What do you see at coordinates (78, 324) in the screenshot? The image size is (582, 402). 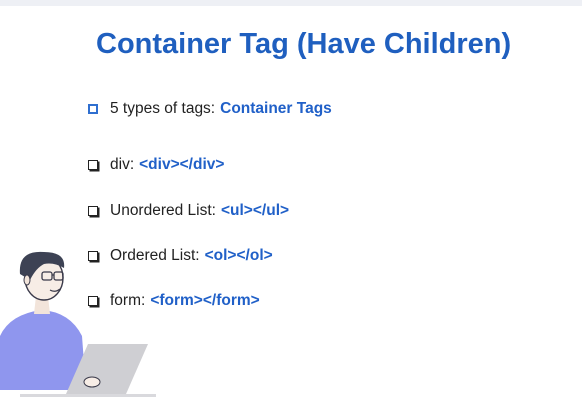 I see `person-at-laptop-icon` at bounding box center [78, 324].